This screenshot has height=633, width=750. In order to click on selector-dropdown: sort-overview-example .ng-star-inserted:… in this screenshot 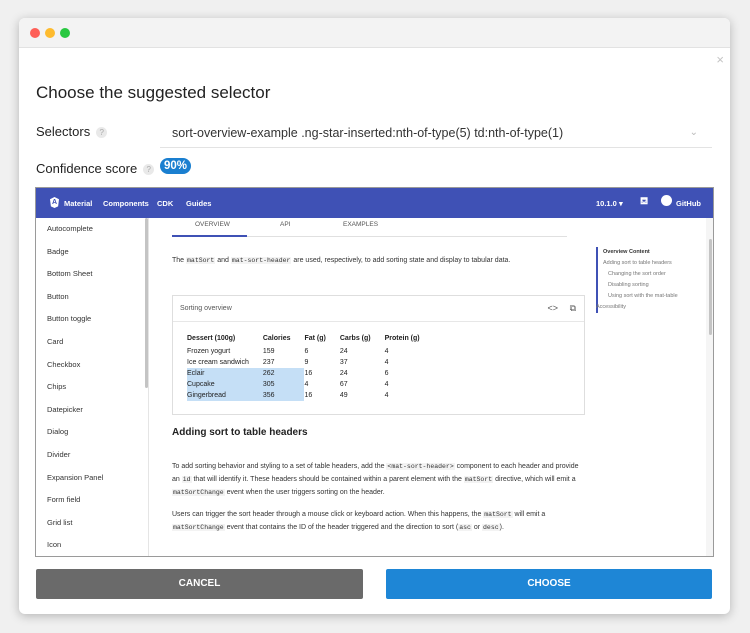, I will do `click(436, 135)`.